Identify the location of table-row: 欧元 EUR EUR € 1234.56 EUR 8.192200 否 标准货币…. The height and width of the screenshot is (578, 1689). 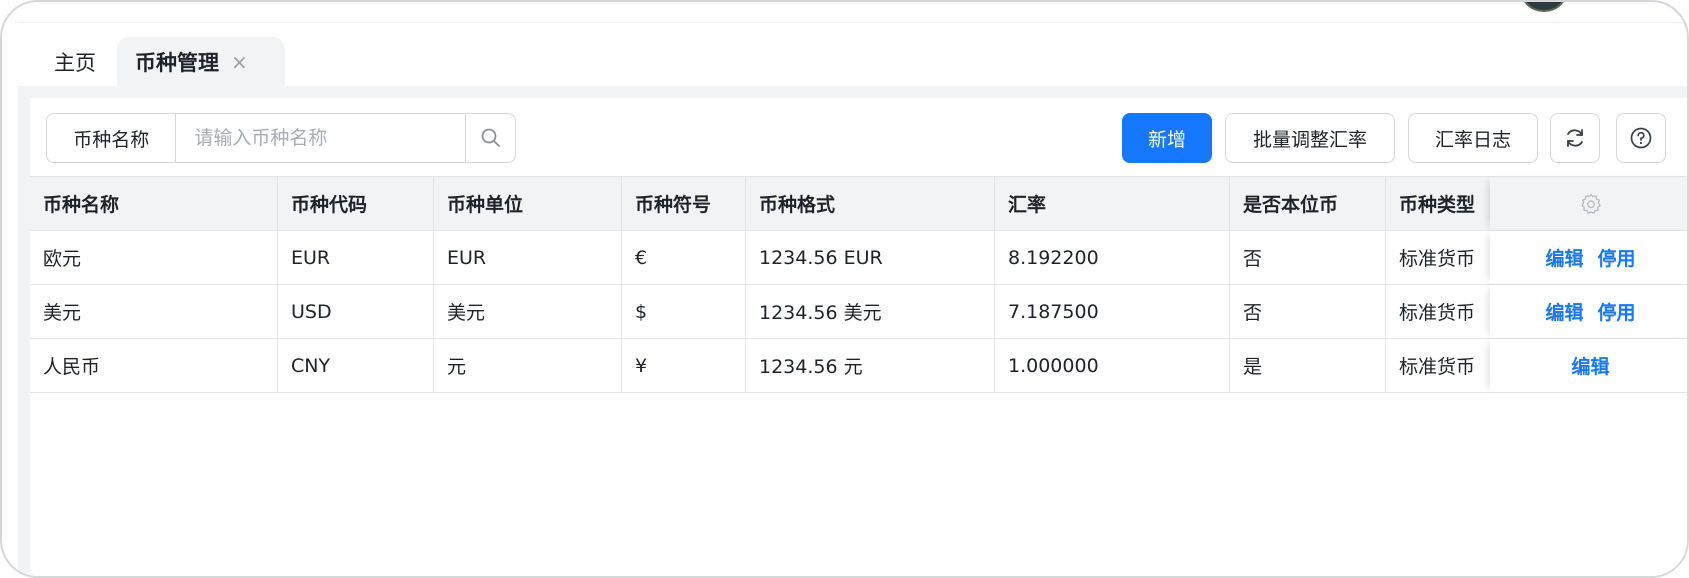
(858, 258).